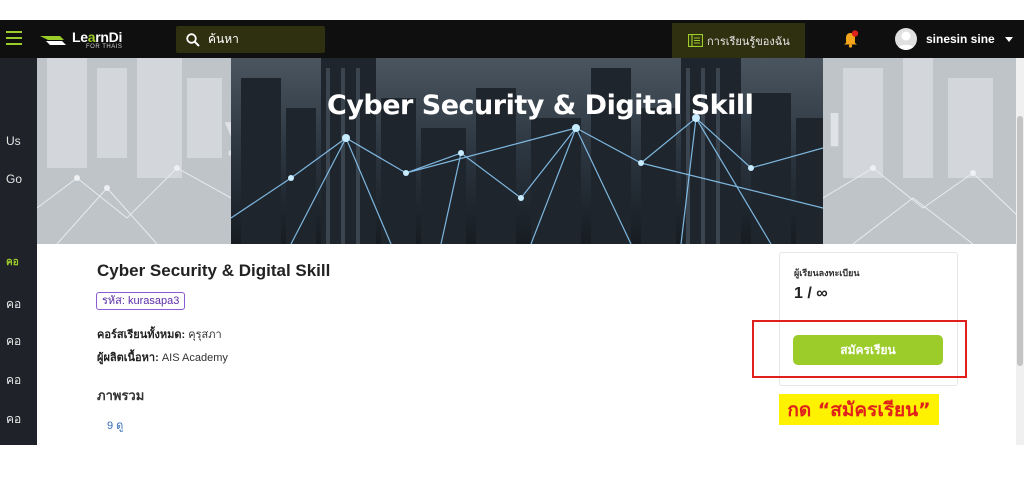 This screenshot has width=1024, height=500. Describe the element at coordinates (1008, 39) in the screenshot. I see `chevron-down-icon` at that location.